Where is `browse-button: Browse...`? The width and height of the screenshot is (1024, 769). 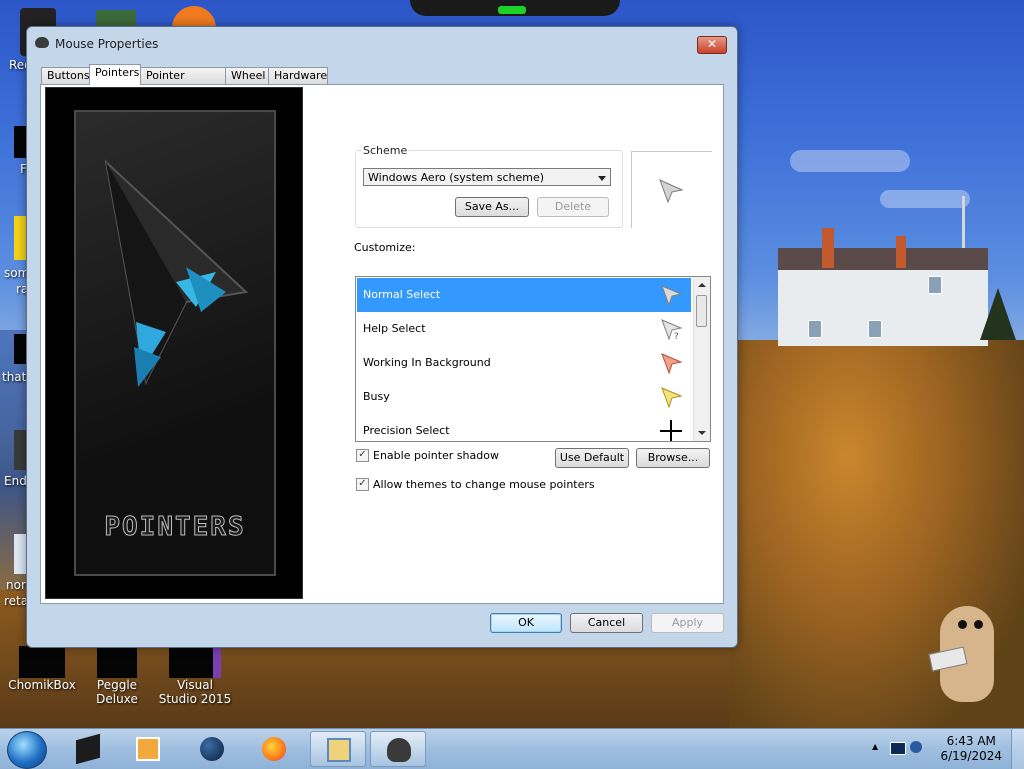
browse-button: Browse... is located at coordinates (673, 458).